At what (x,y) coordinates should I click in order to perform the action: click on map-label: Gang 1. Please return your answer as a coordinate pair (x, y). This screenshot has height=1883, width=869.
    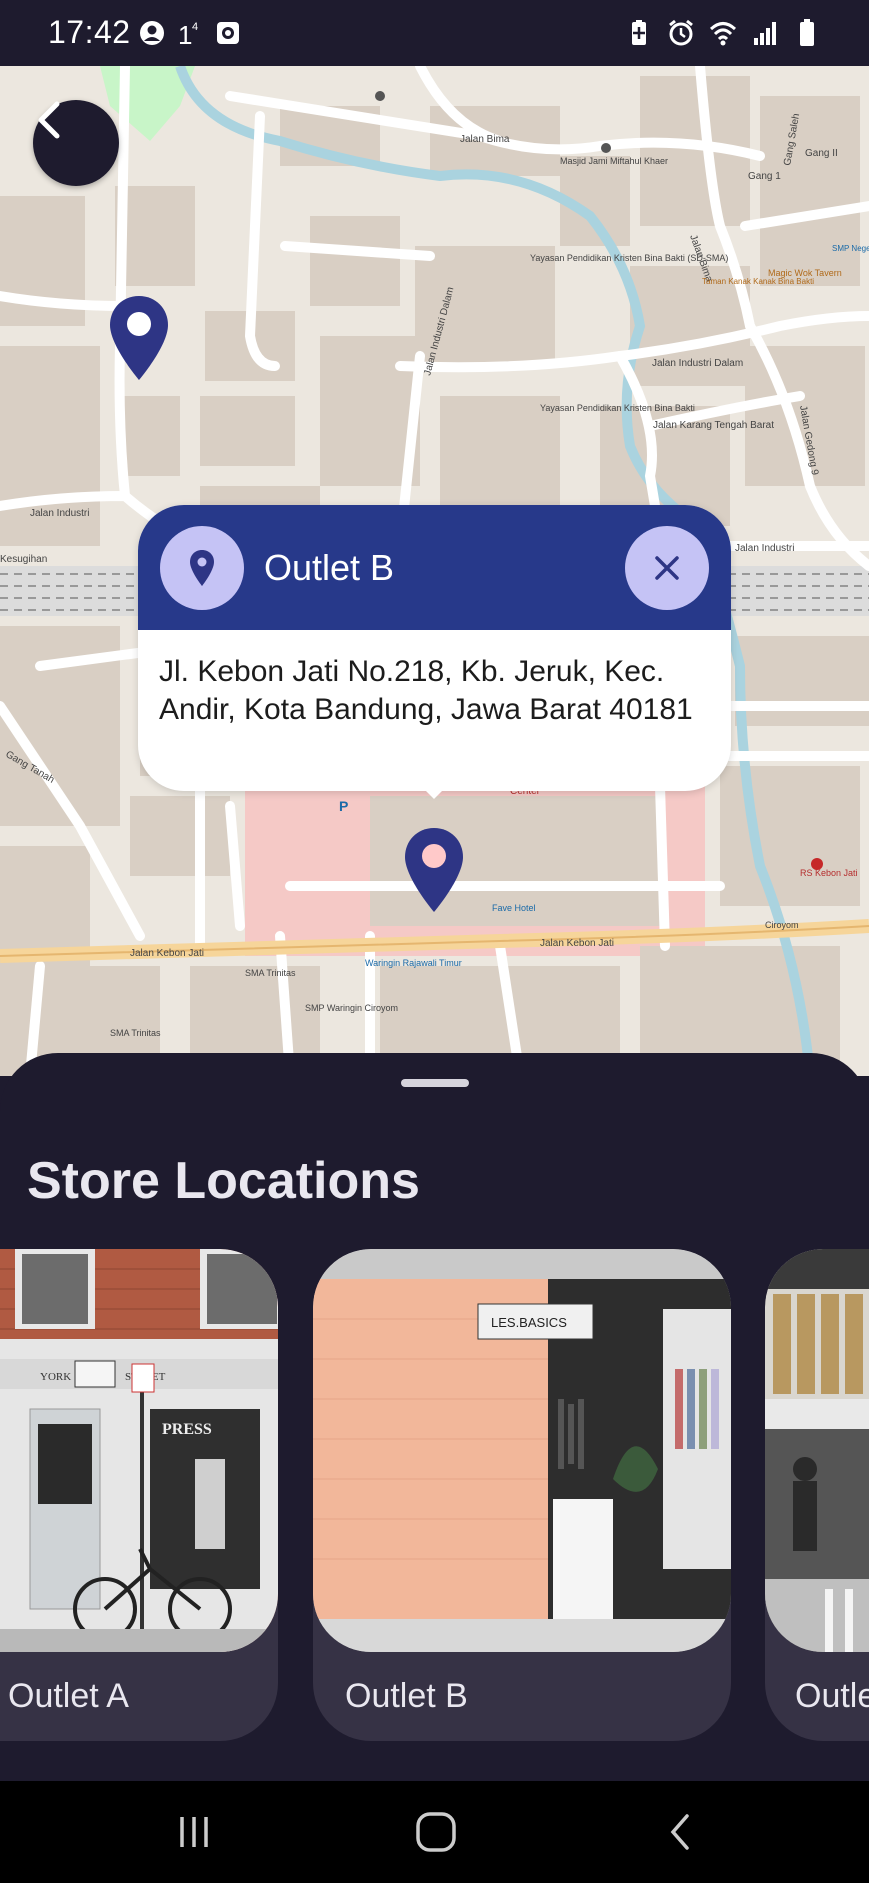
    Looking at the image, I should click on (764, 176).